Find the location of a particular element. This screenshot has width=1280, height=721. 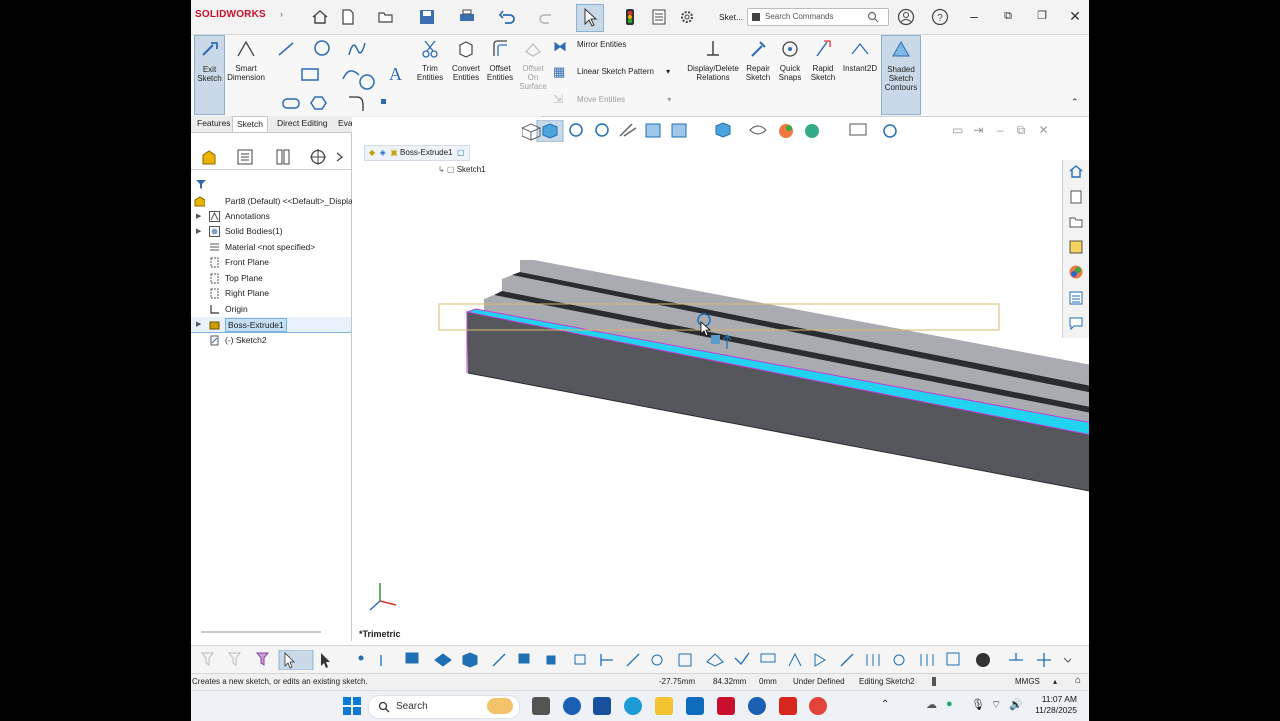

save-icon is located at coordinates (427, 17).